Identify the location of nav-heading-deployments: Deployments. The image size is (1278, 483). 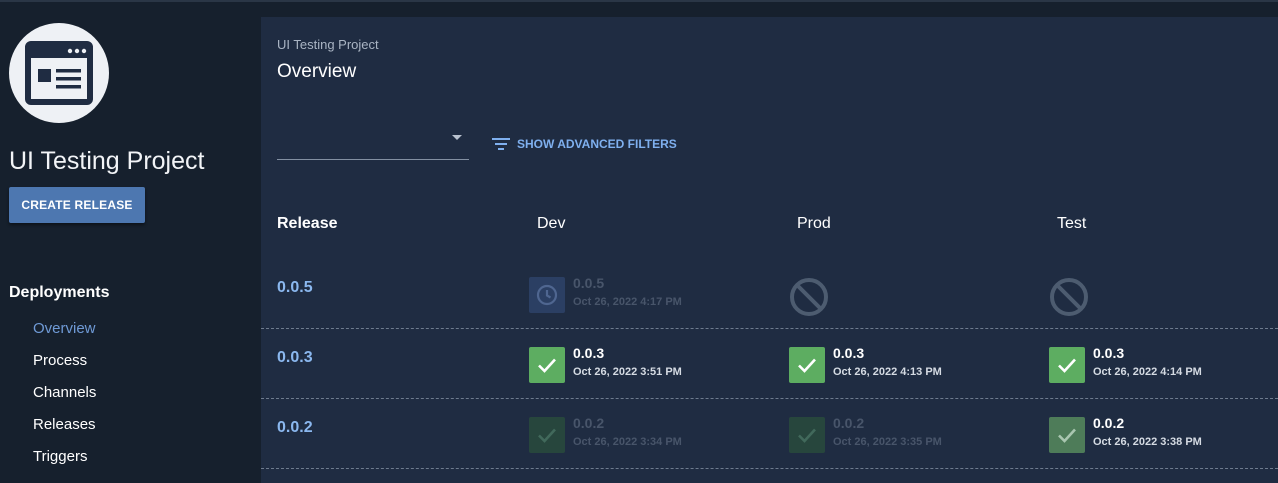
(59, 292).